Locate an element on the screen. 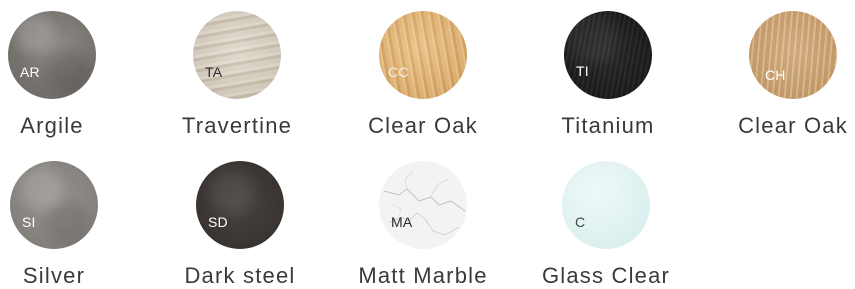 Image resolution: width=855 pixels, height=289 pixels. swatch-label-clear-oak-cc: Clear Oak is located at coordinates (423, 125).